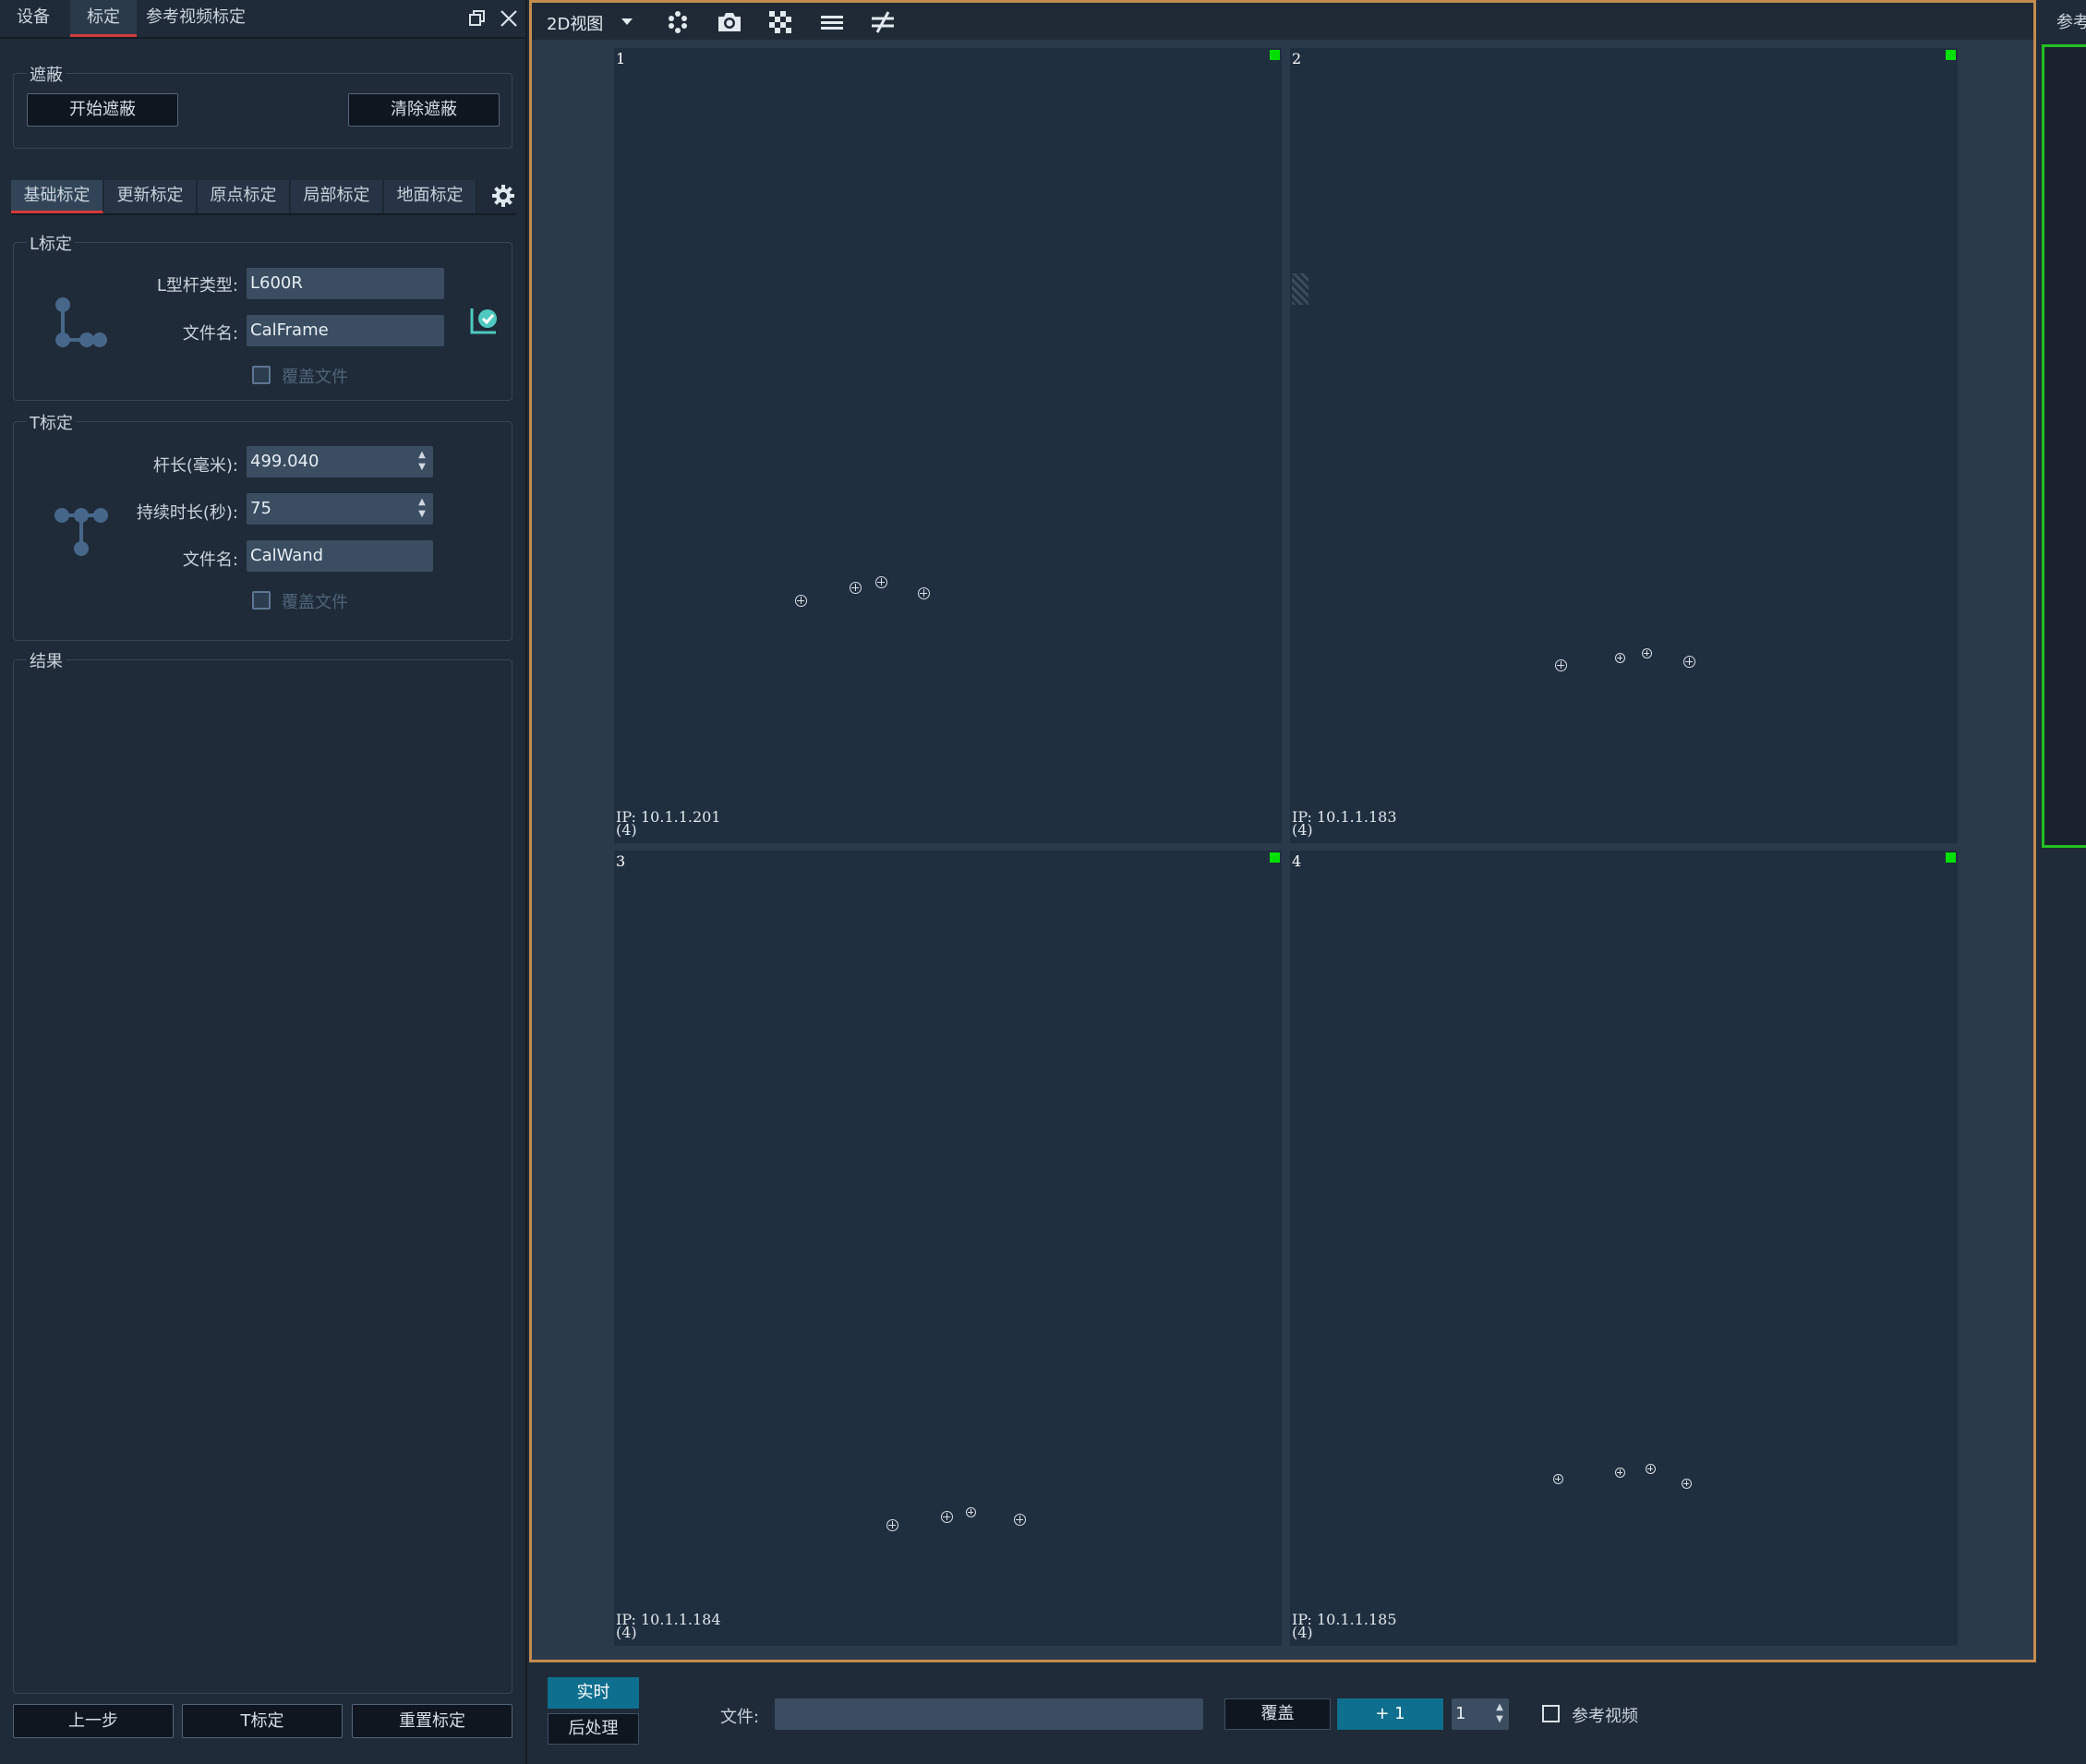 This screenshot has height=1764, width=2086. I want to click on t-file-label: 文件名:, so click(210, 560).